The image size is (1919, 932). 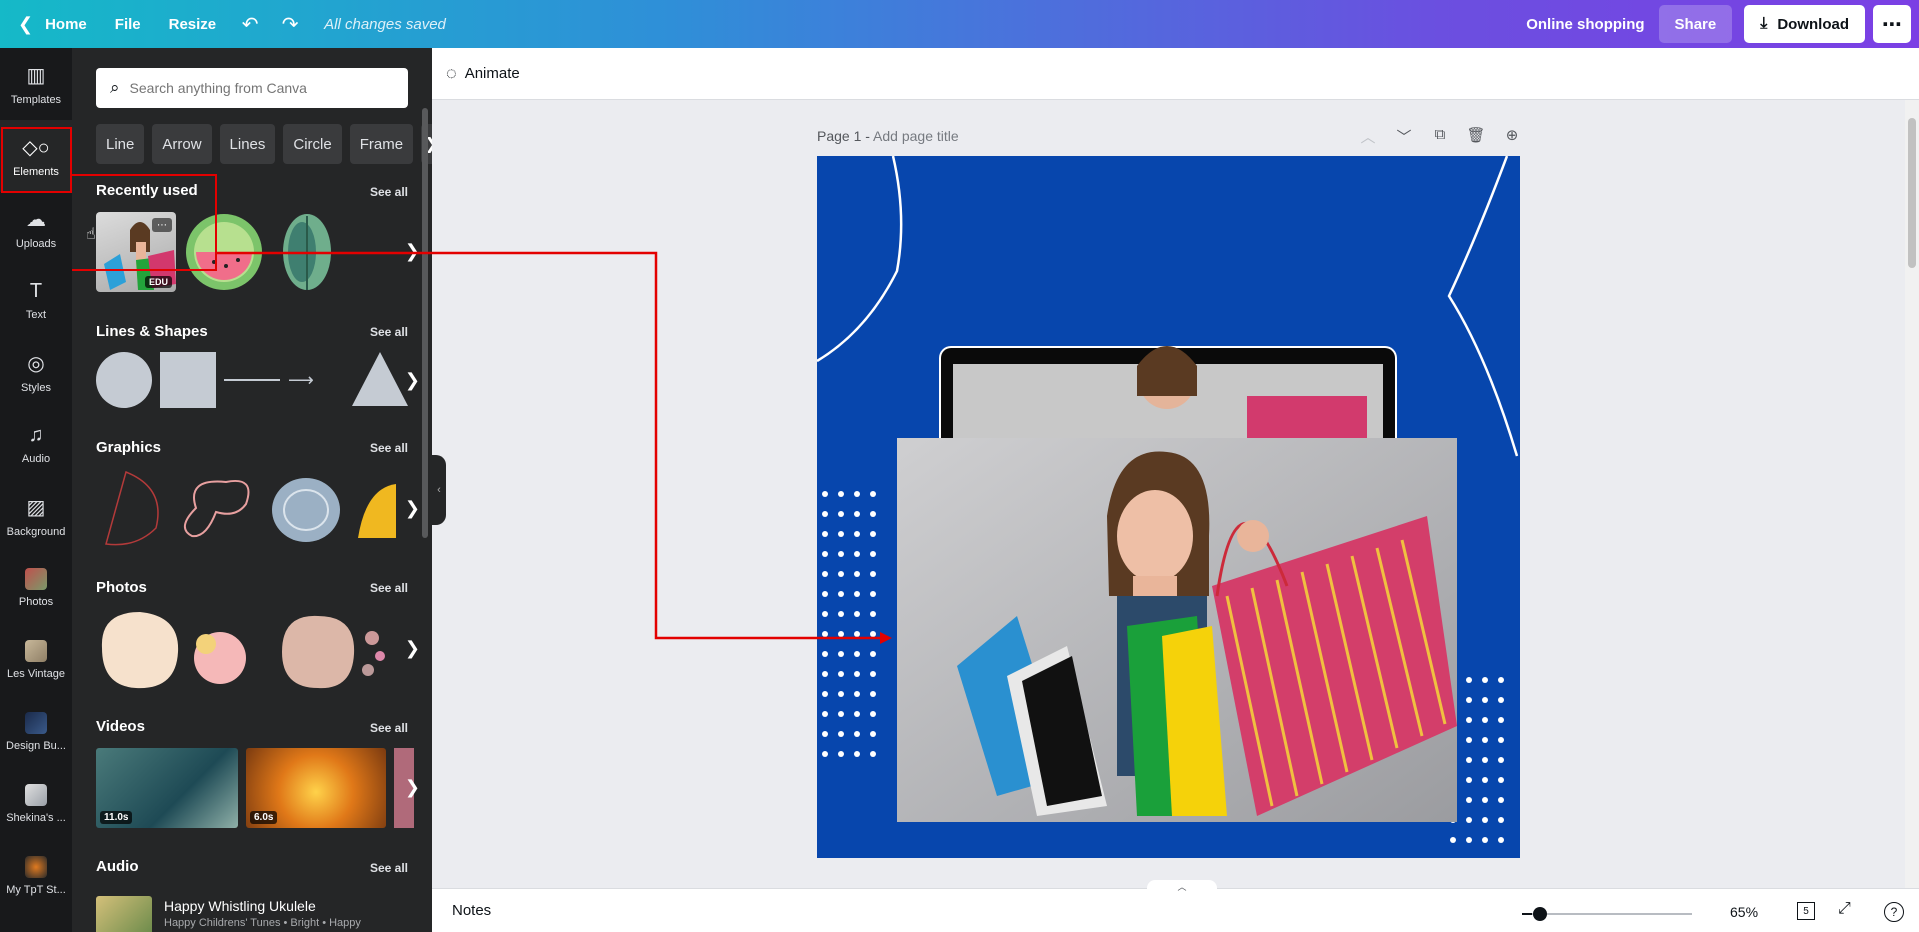 I want to click on search-input, so click(x=254, y=88).